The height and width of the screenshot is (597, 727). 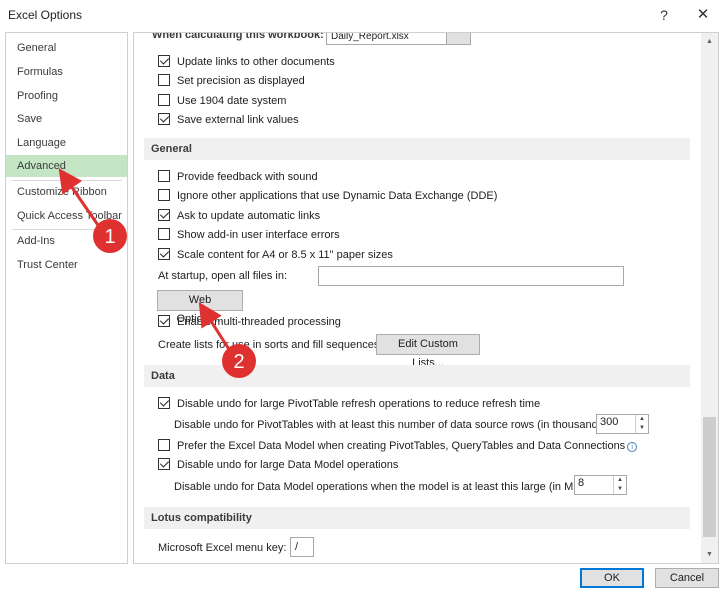 I want to click on option-label: Save external link values, so click(x=238, y=120).